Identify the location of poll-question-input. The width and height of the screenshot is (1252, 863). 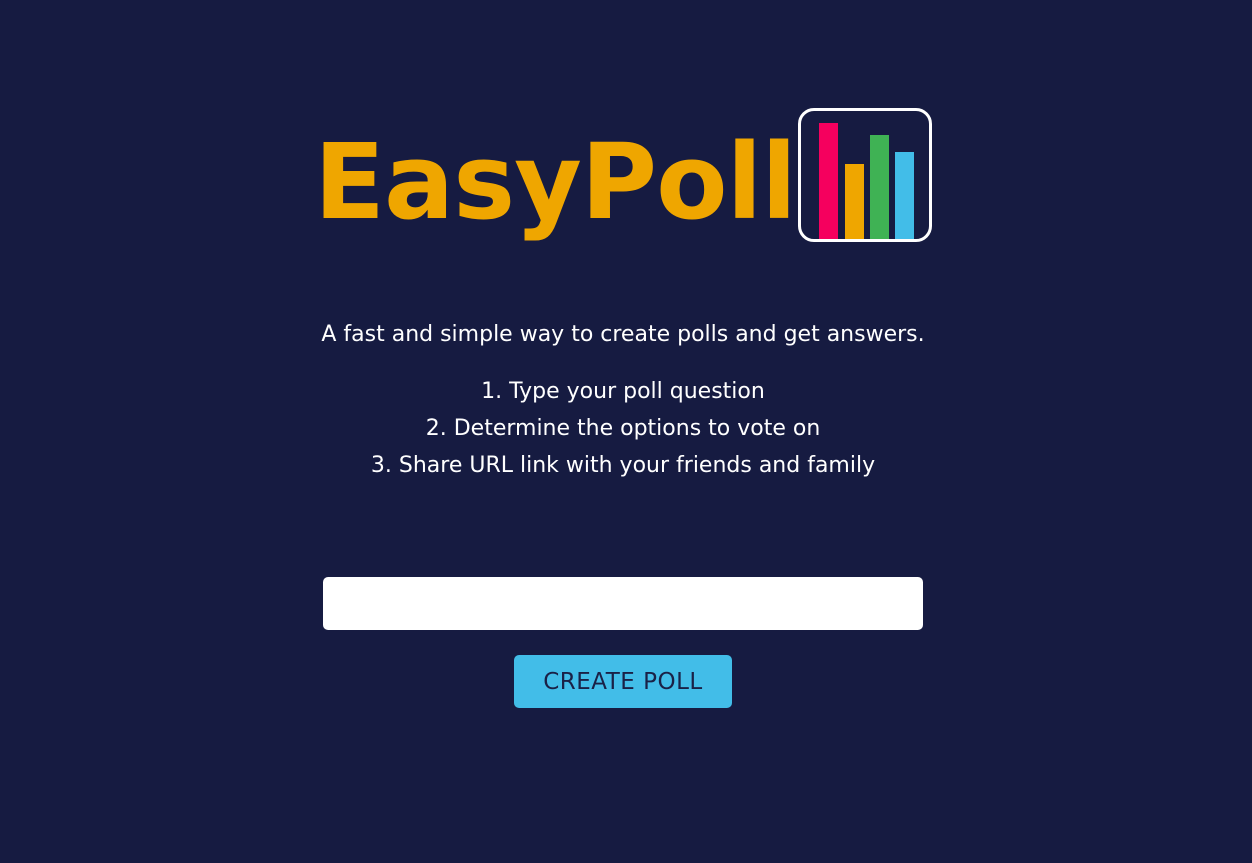
(623, 603).